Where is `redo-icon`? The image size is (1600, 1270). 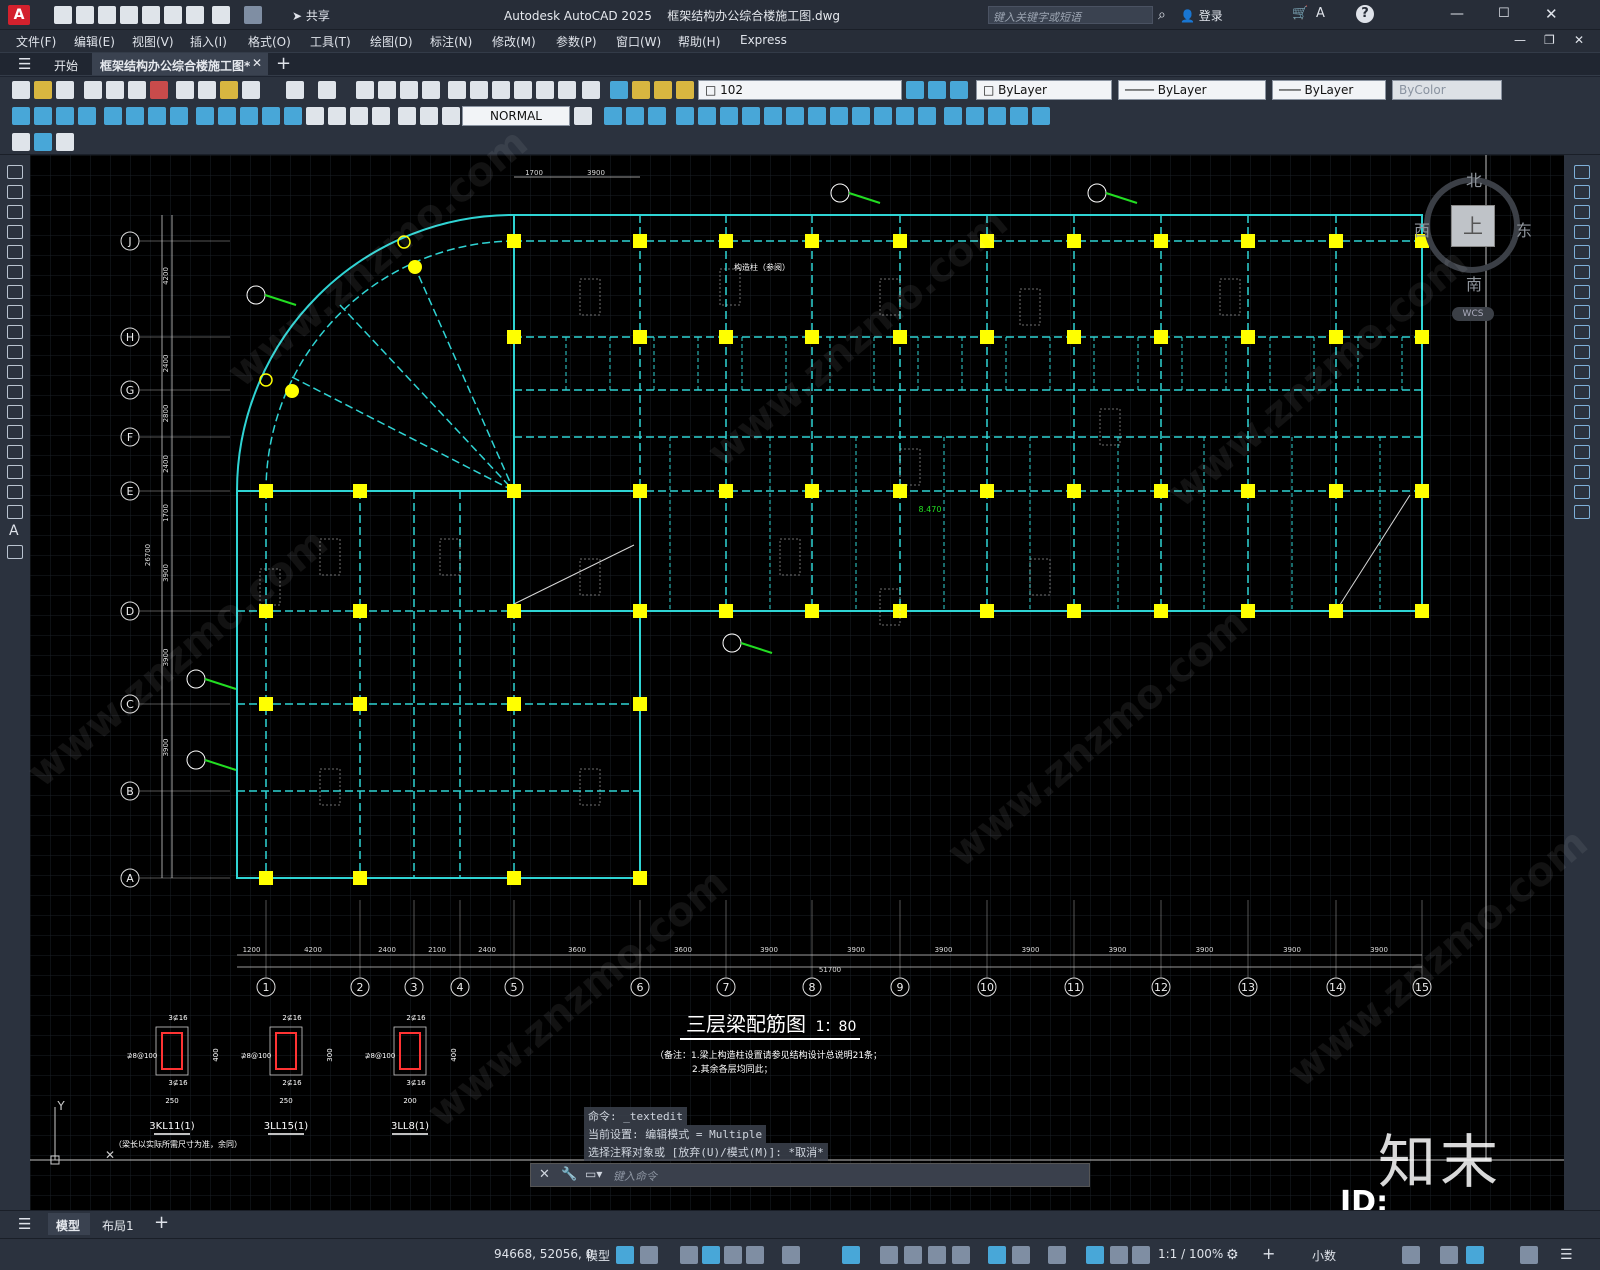
redo-icon is located at coordinates (253, 15).